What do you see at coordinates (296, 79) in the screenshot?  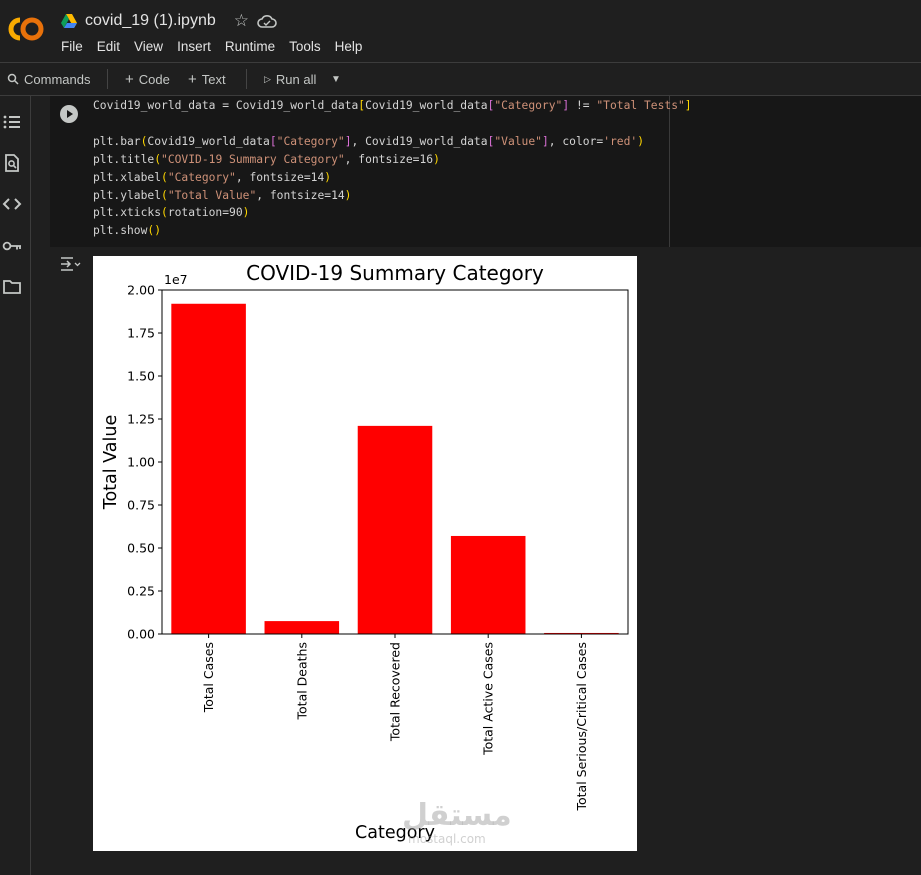 I see `run-all-label: Run all` at bounding box center [296, 79].